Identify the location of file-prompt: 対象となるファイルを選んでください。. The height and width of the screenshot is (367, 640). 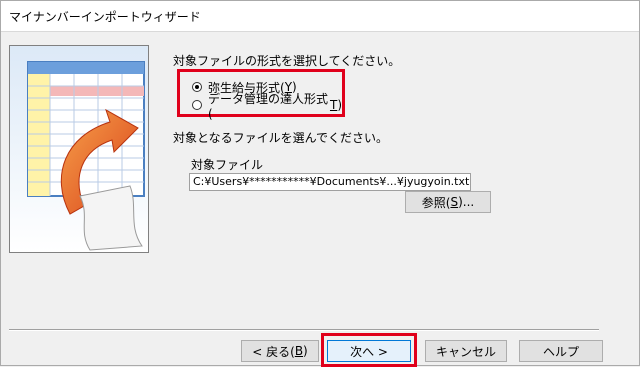
(281, 138).